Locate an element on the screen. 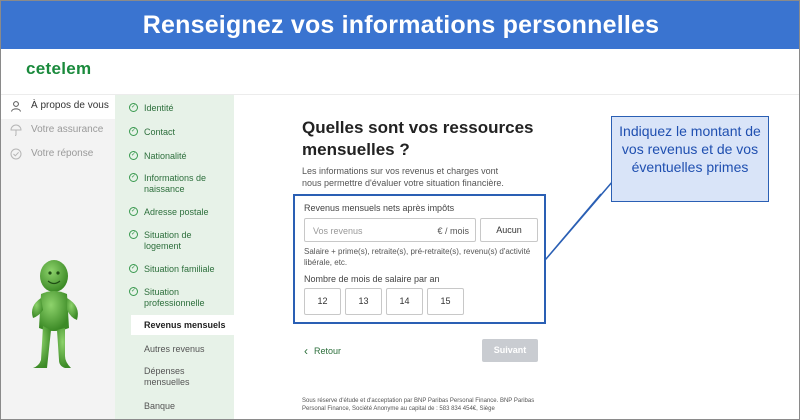 Image resolution: width=800 pixels, height=420 pixels. step-label: Situation familiale is located at coordinates (179, 269).